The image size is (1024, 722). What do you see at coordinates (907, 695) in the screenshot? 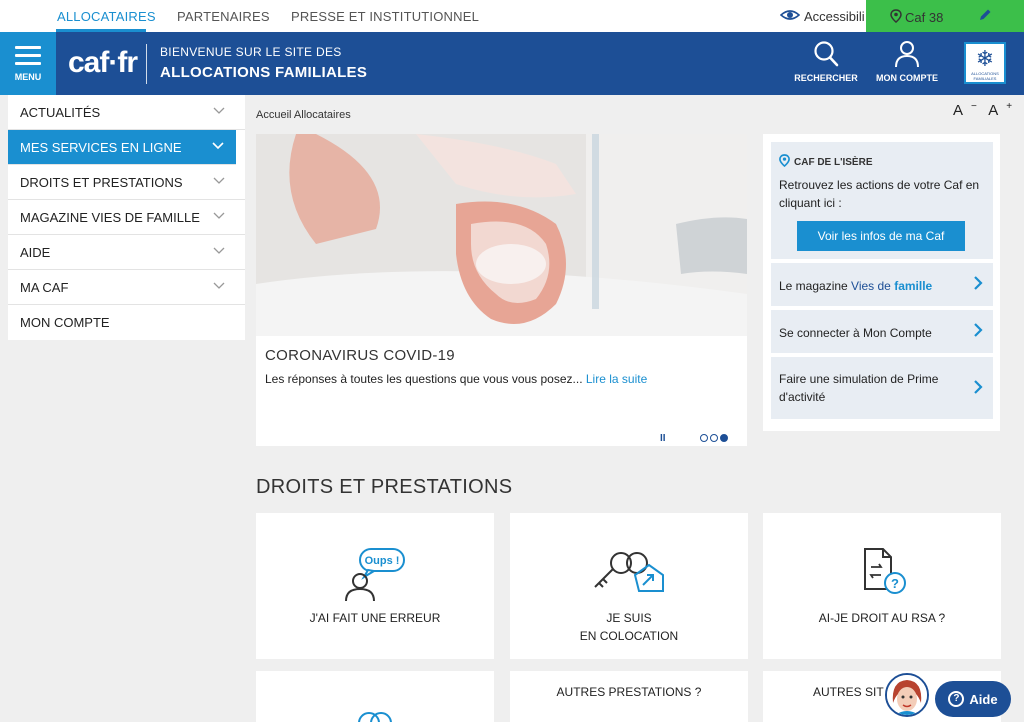
I see `assistant-avatar` at bounding box center [907, 695].